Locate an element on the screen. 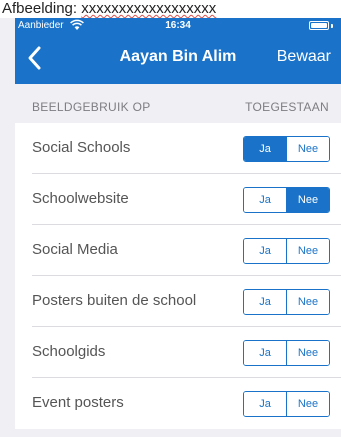 The image size is (341, 437). list-item: Event posters Ja Nee is located at coordinates (178, 403).